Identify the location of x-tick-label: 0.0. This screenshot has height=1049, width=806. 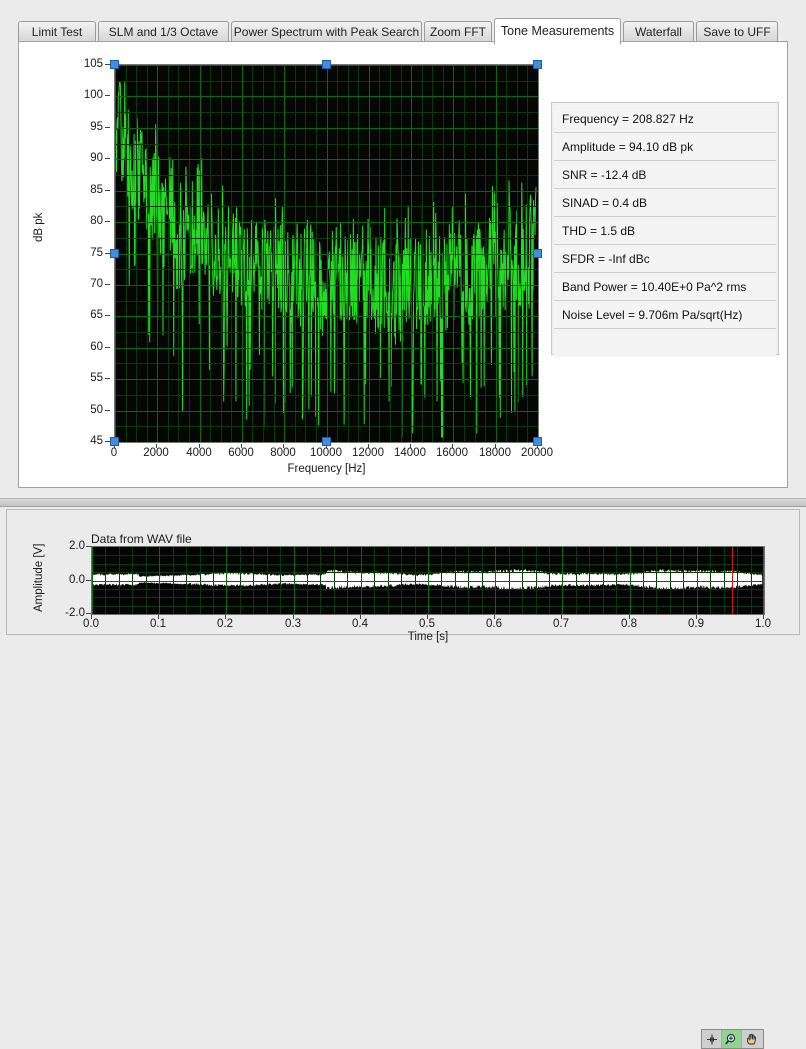
(91, 624).